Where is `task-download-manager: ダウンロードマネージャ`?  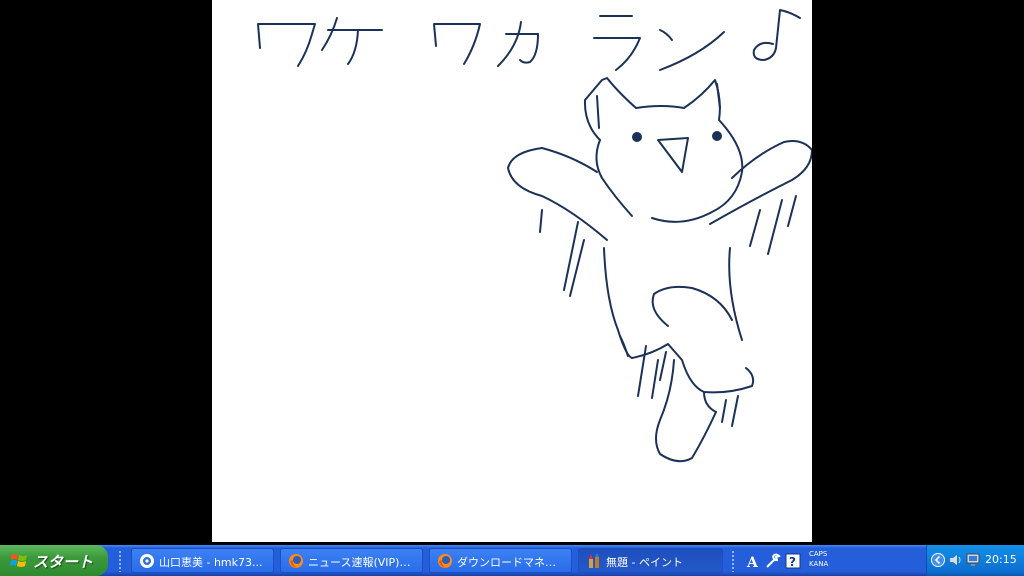
task-download-manager: ダウンロードマネージャ is located at coordinates (500, 560).